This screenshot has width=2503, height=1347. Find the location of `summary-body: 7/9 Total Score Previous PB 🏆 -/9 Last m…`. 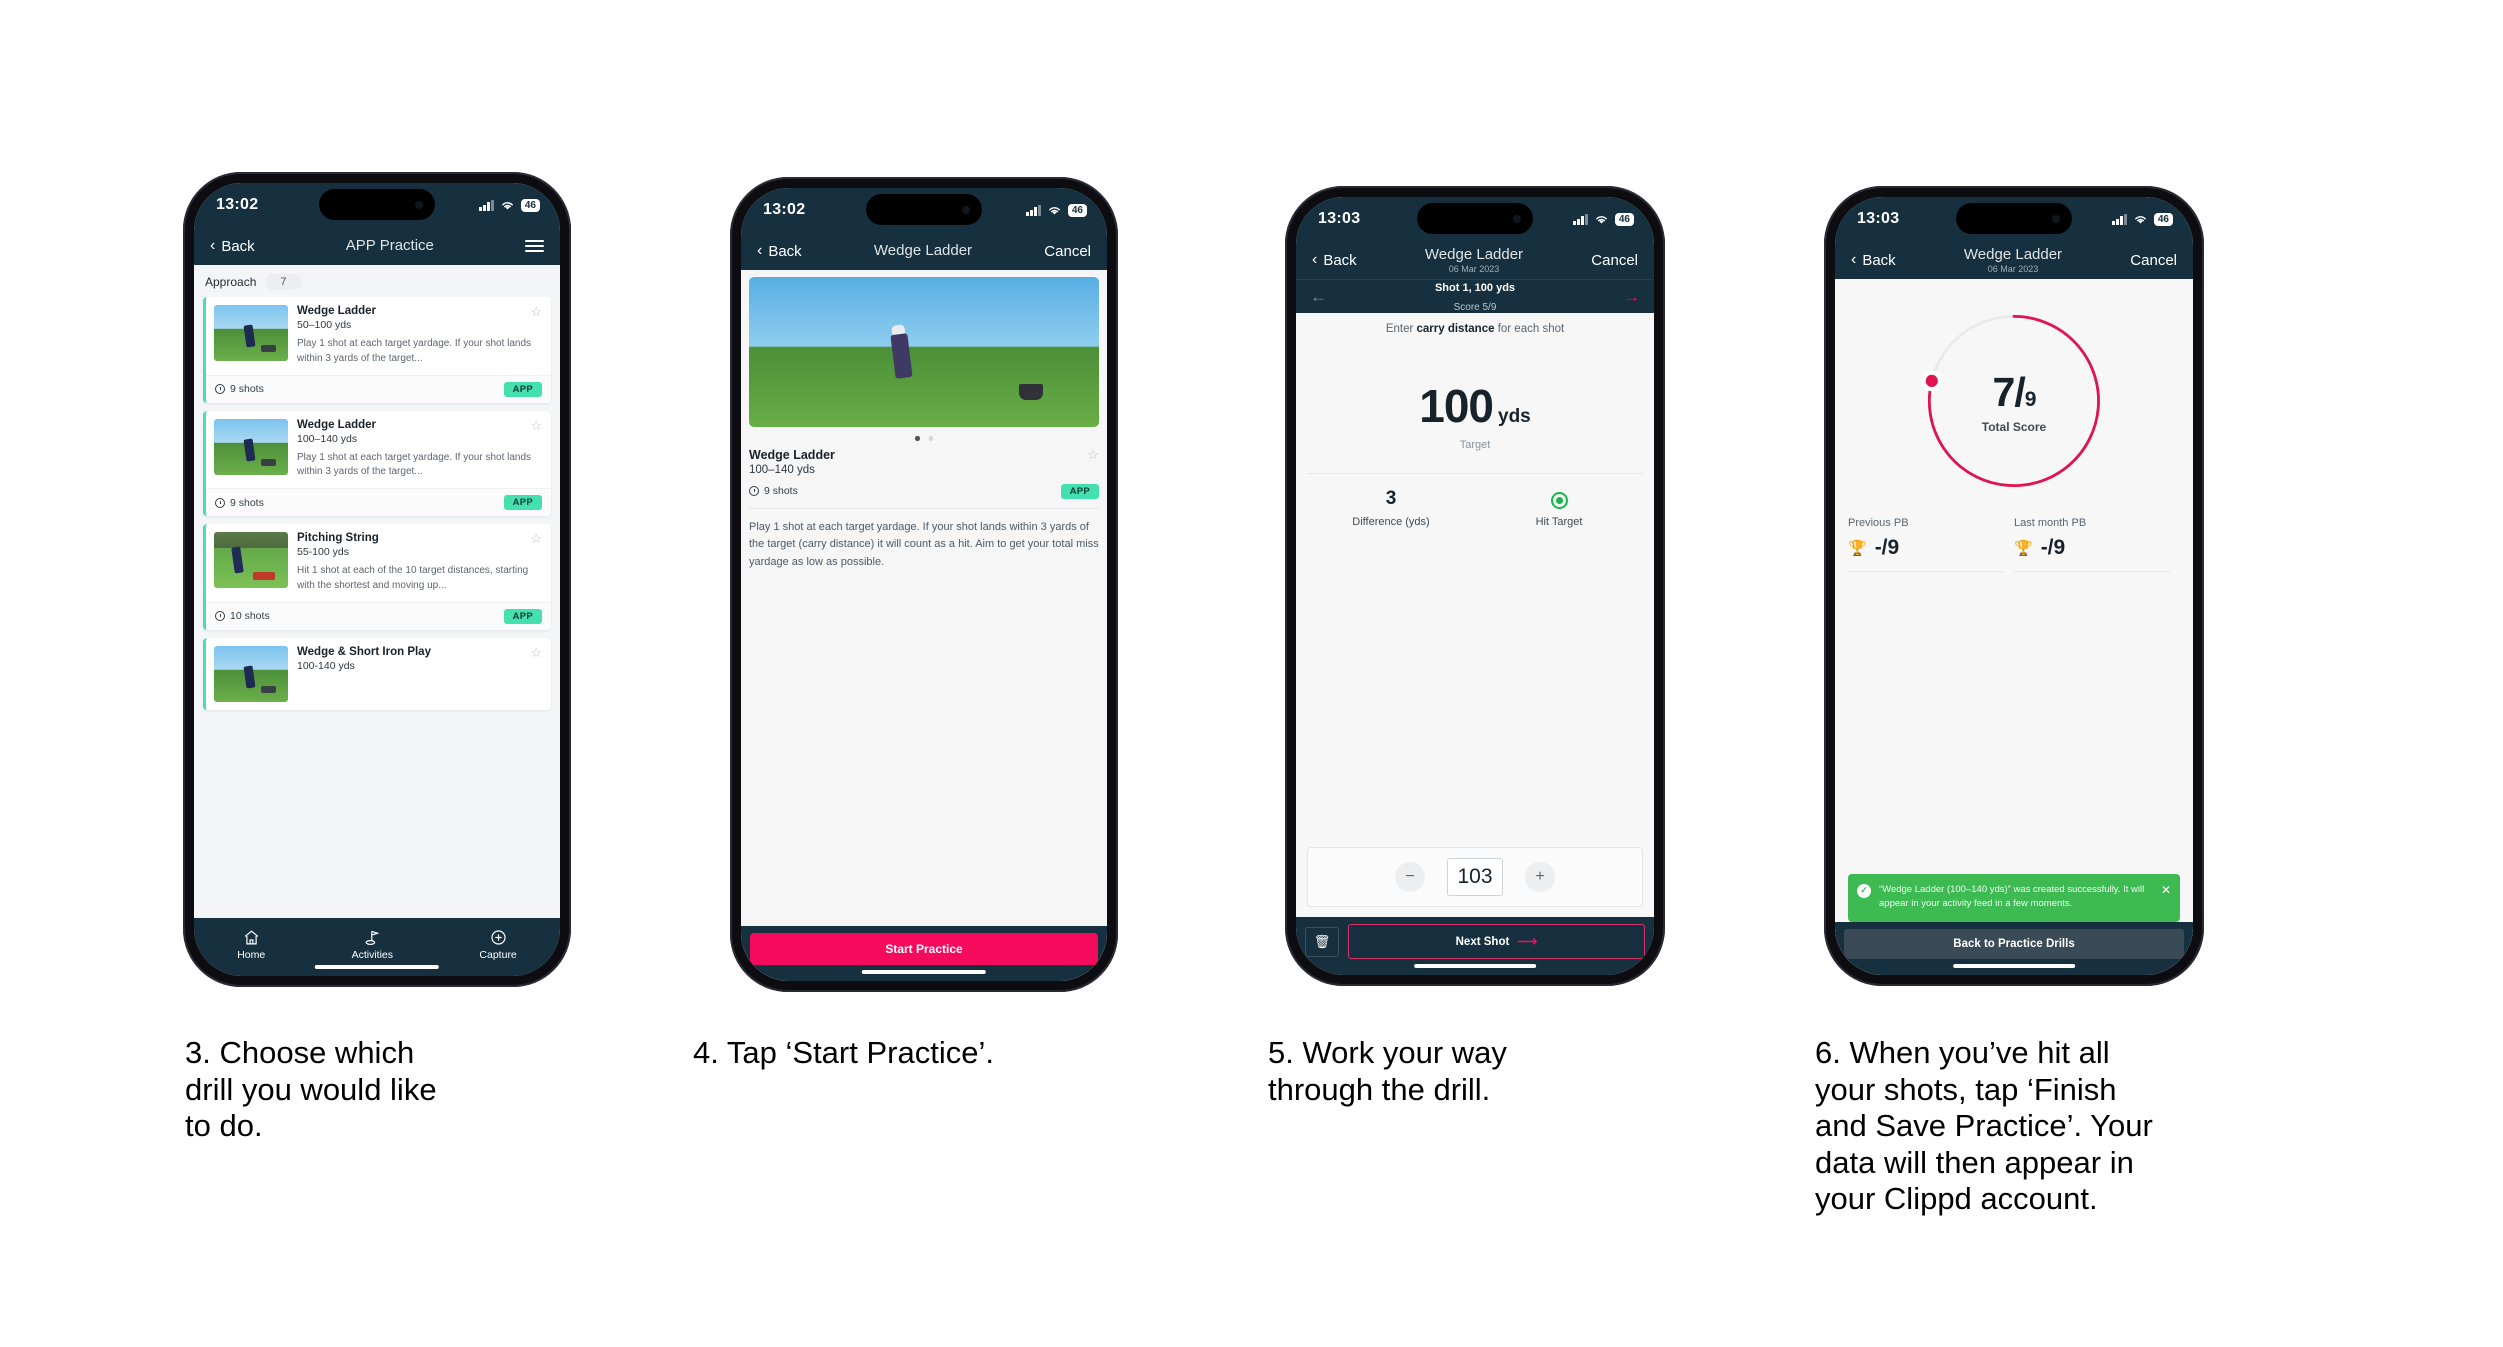

summary-body: 7/9 Total Score Previous PB 🏆 -/9 Last m… is located at coordinates (2014, 627).